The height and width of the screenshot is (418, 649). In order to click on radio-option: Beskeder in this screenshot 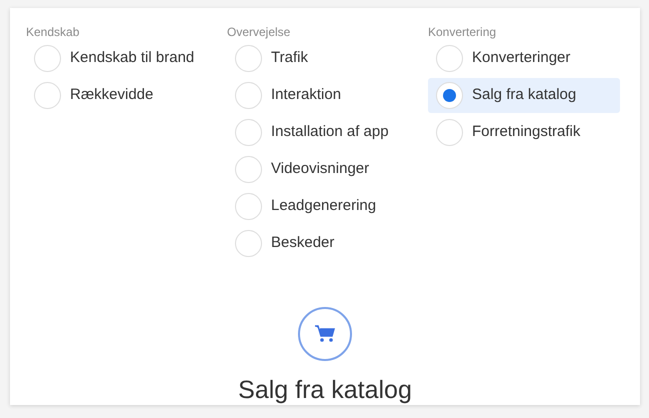, I will do `click(323, 243)`.